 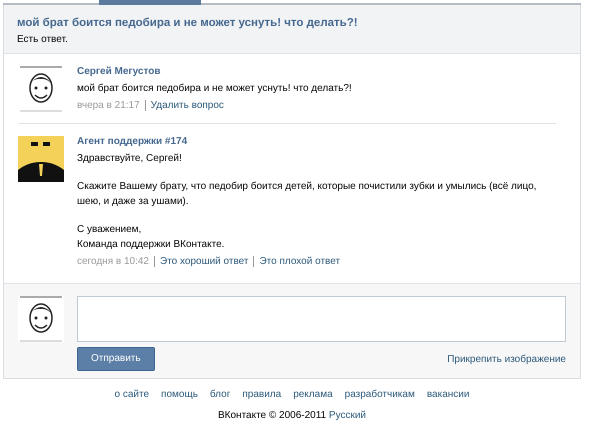 What do you see at coordinates (215, 89) in the screenshot?
I see `message-text: мой брат боится педобира и не может уснуть! что делать?!` at bounding box center [215, 89].